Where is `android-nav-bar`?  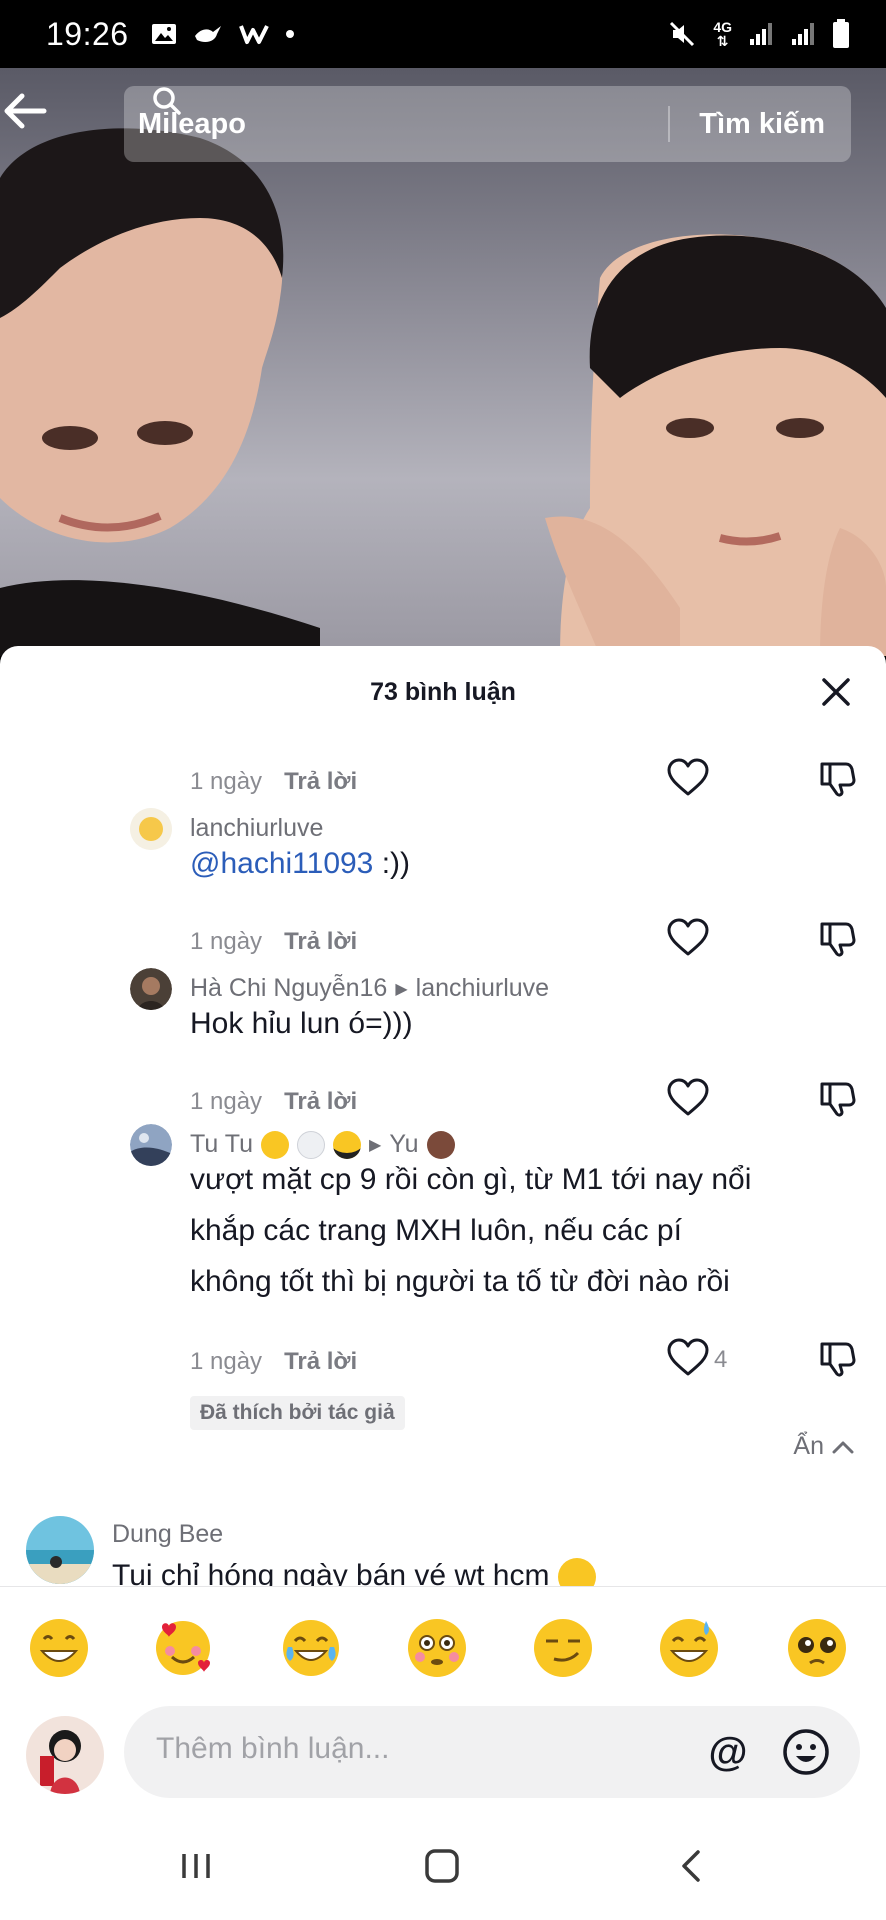
android-nav-bar is located at coordinates (443, 1865).